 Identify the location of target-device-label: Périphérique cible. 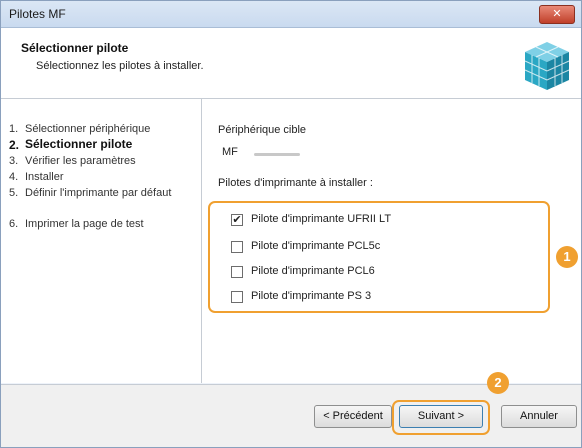
(262, 130).